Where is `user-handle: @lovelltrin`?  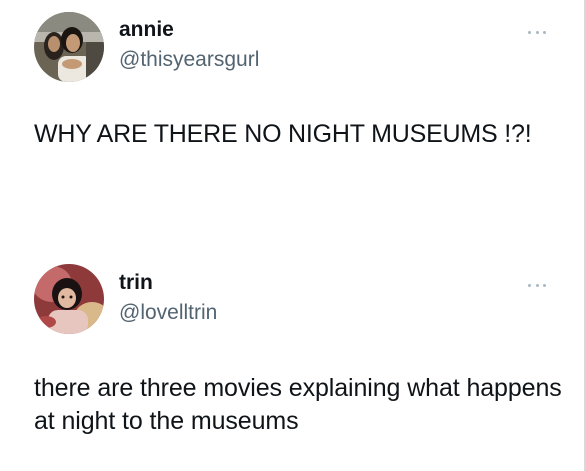 user-handle: @lovelltrin is located at coordinates (168, 313).